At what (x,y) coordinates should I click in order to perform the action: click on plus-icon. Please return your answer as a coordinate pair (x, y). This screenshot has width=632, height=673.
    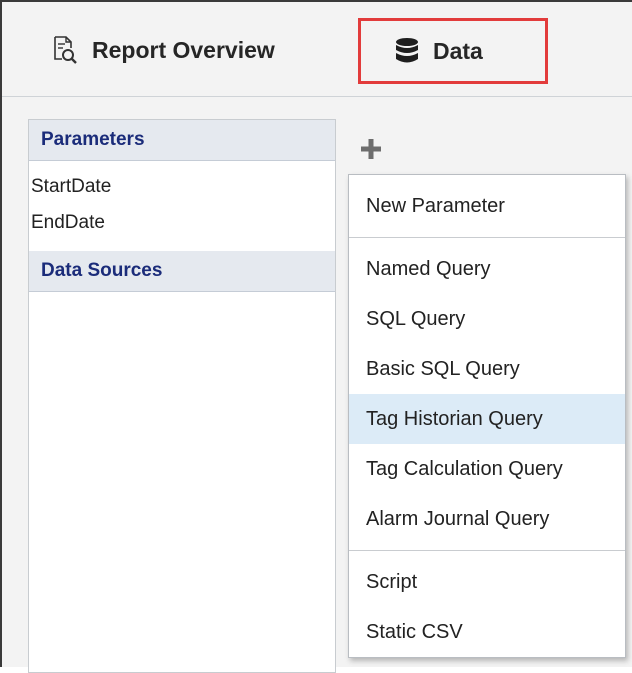
    Looking at the image, I should click on (371, 151).